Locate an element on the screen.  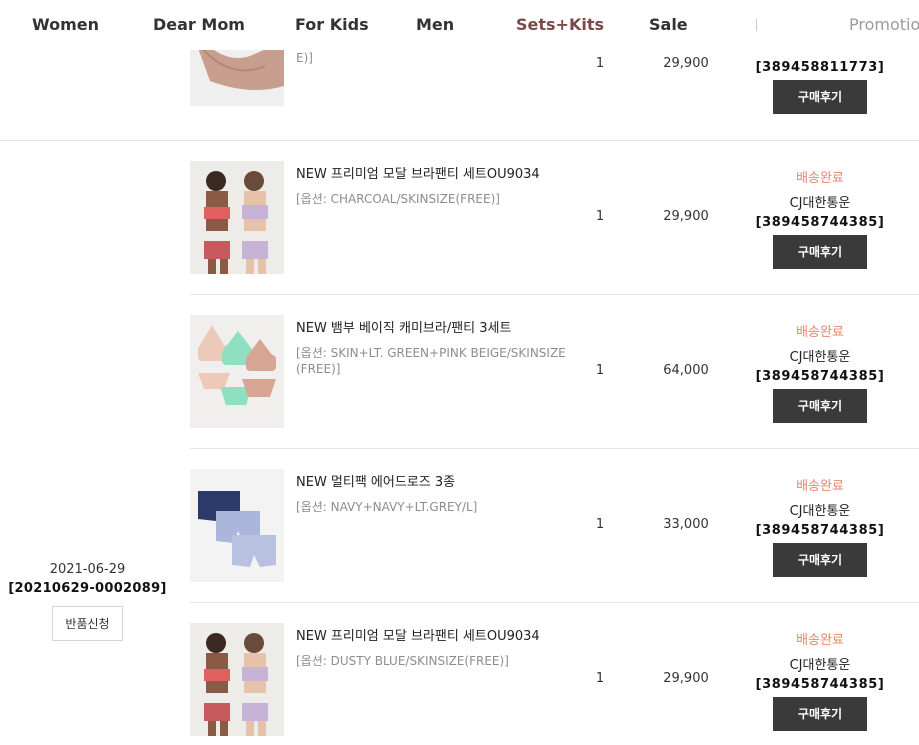
nav-promotion: Promotio is located at coordinates (884, 24).